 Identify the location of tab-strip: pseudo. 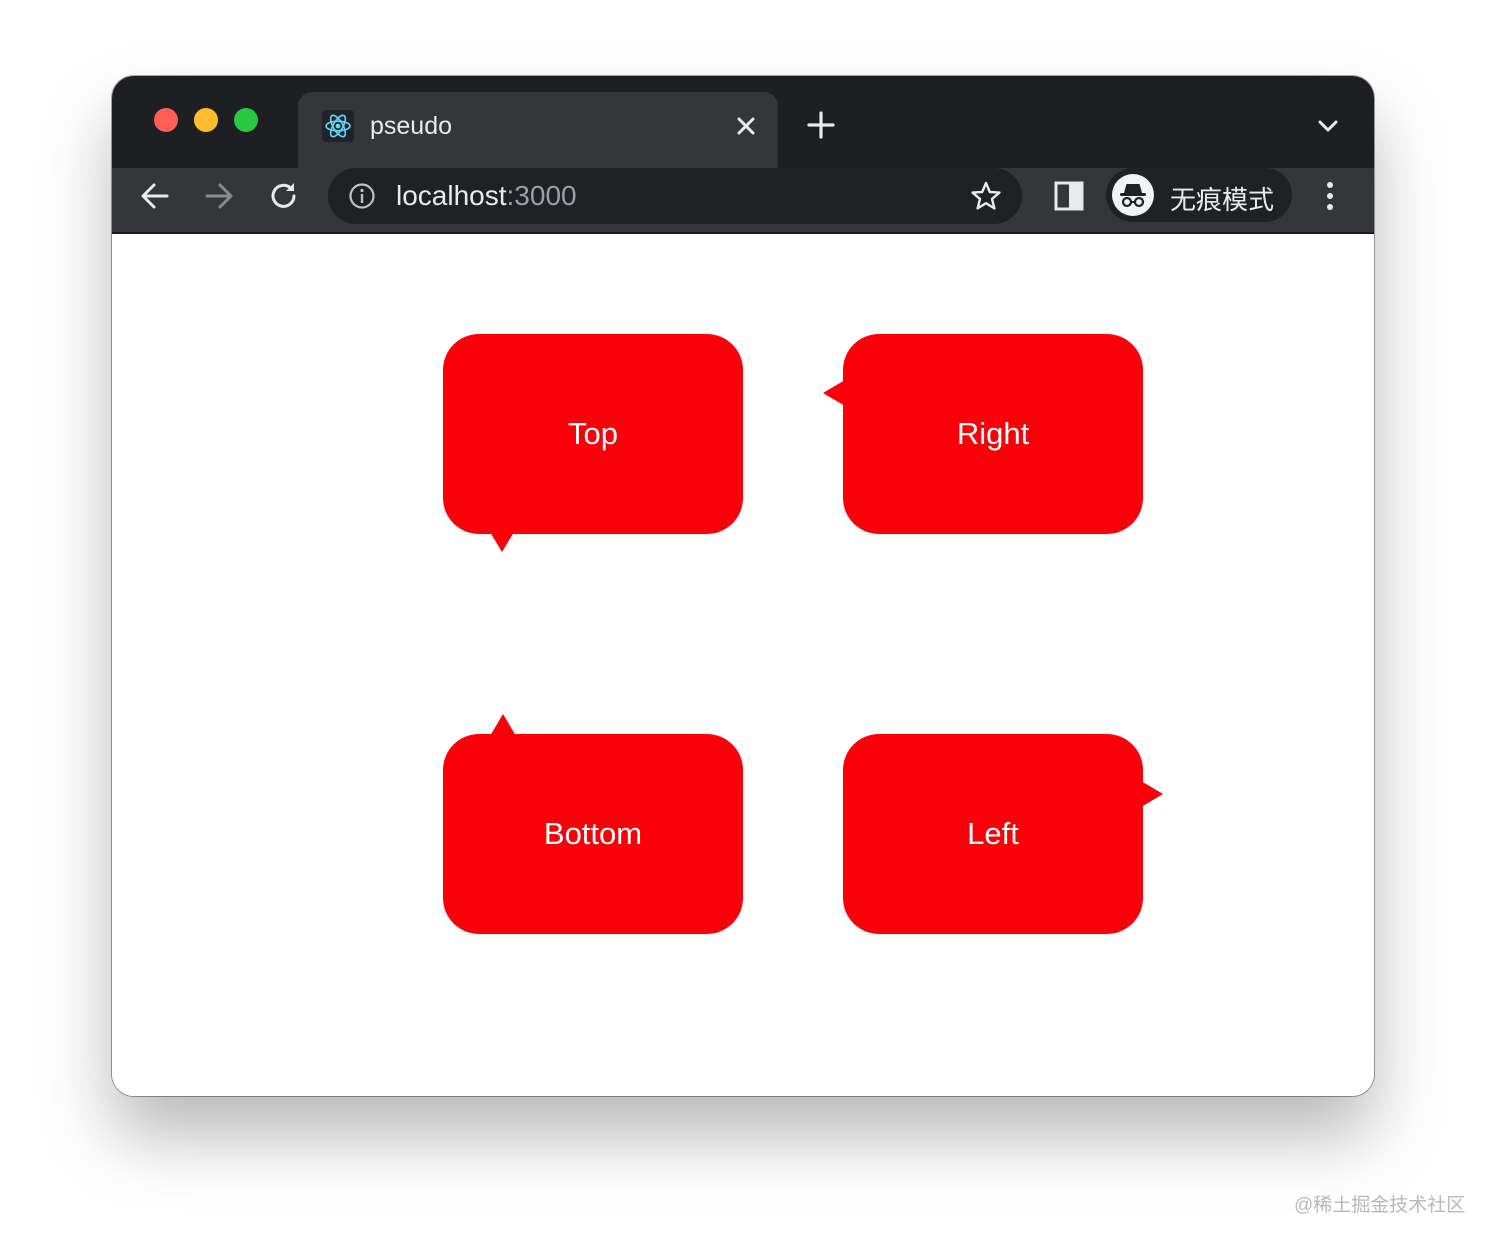
(743, 122).